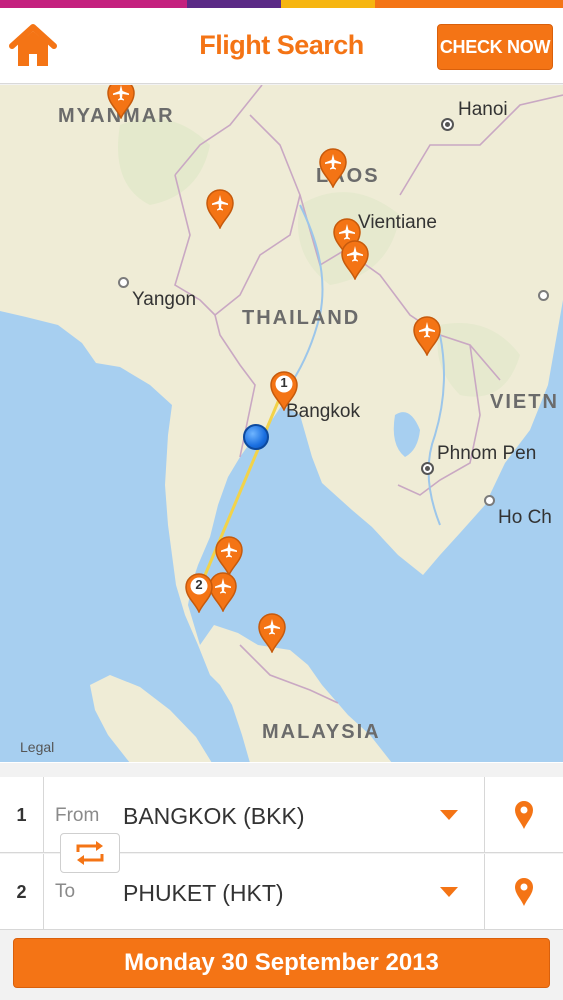 This screenshot has height=1000, width=563. Describe the element at coordinates (213, 816) in the screenshot. I see `origin-select: BANGKOK (BKK)` at that location.